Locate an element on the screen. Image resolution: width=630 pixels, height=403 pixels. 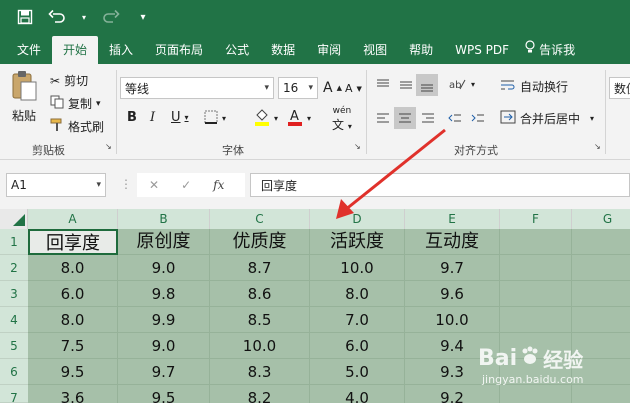
watermark-brand: Bai is located at coordinates (498, 358).